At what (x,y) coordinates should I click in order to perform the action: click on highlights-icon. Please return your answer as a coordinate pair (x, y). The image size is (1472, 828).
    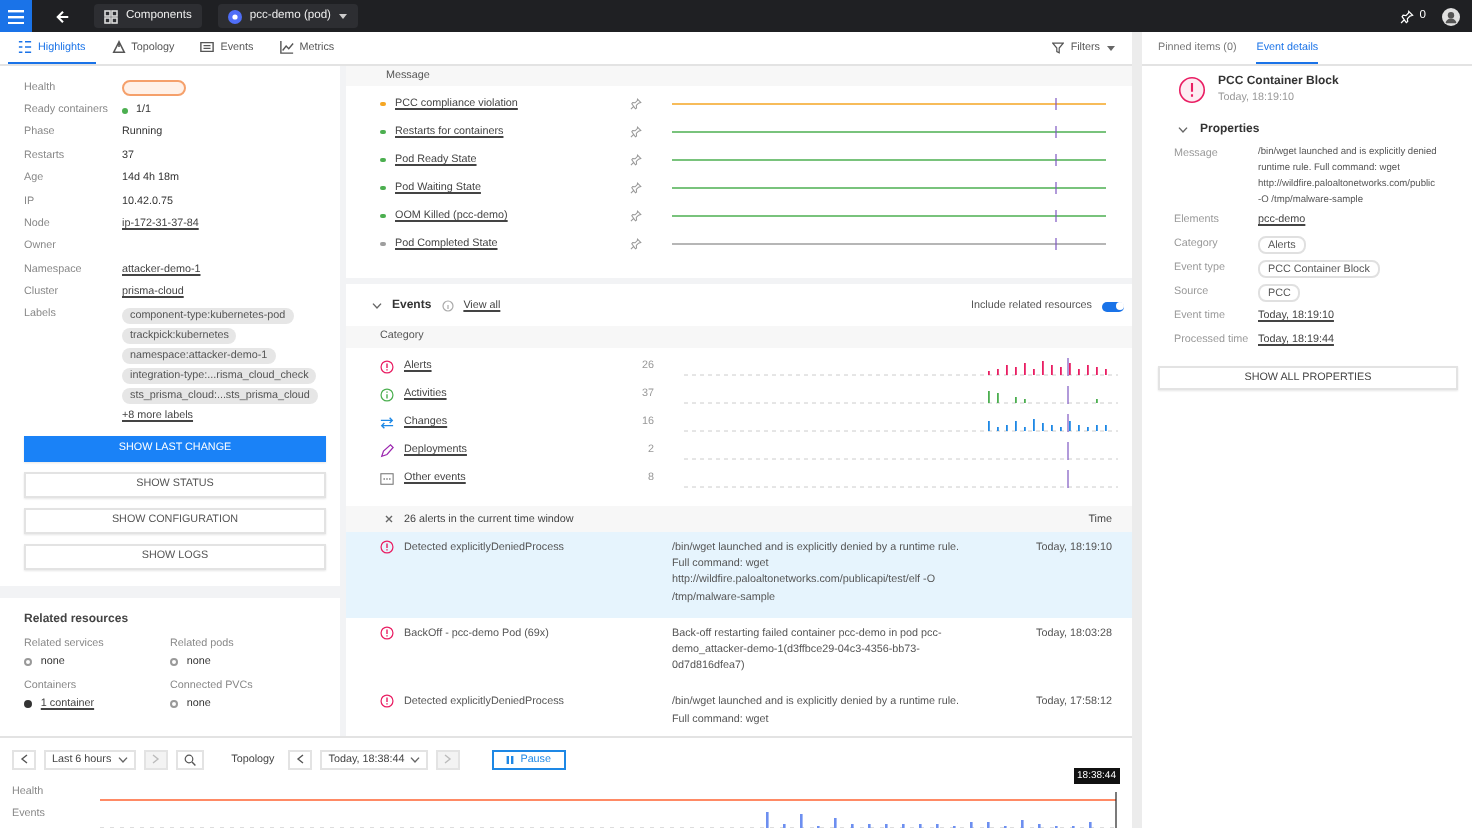
    Looking at the image, I should click on (25, 47).